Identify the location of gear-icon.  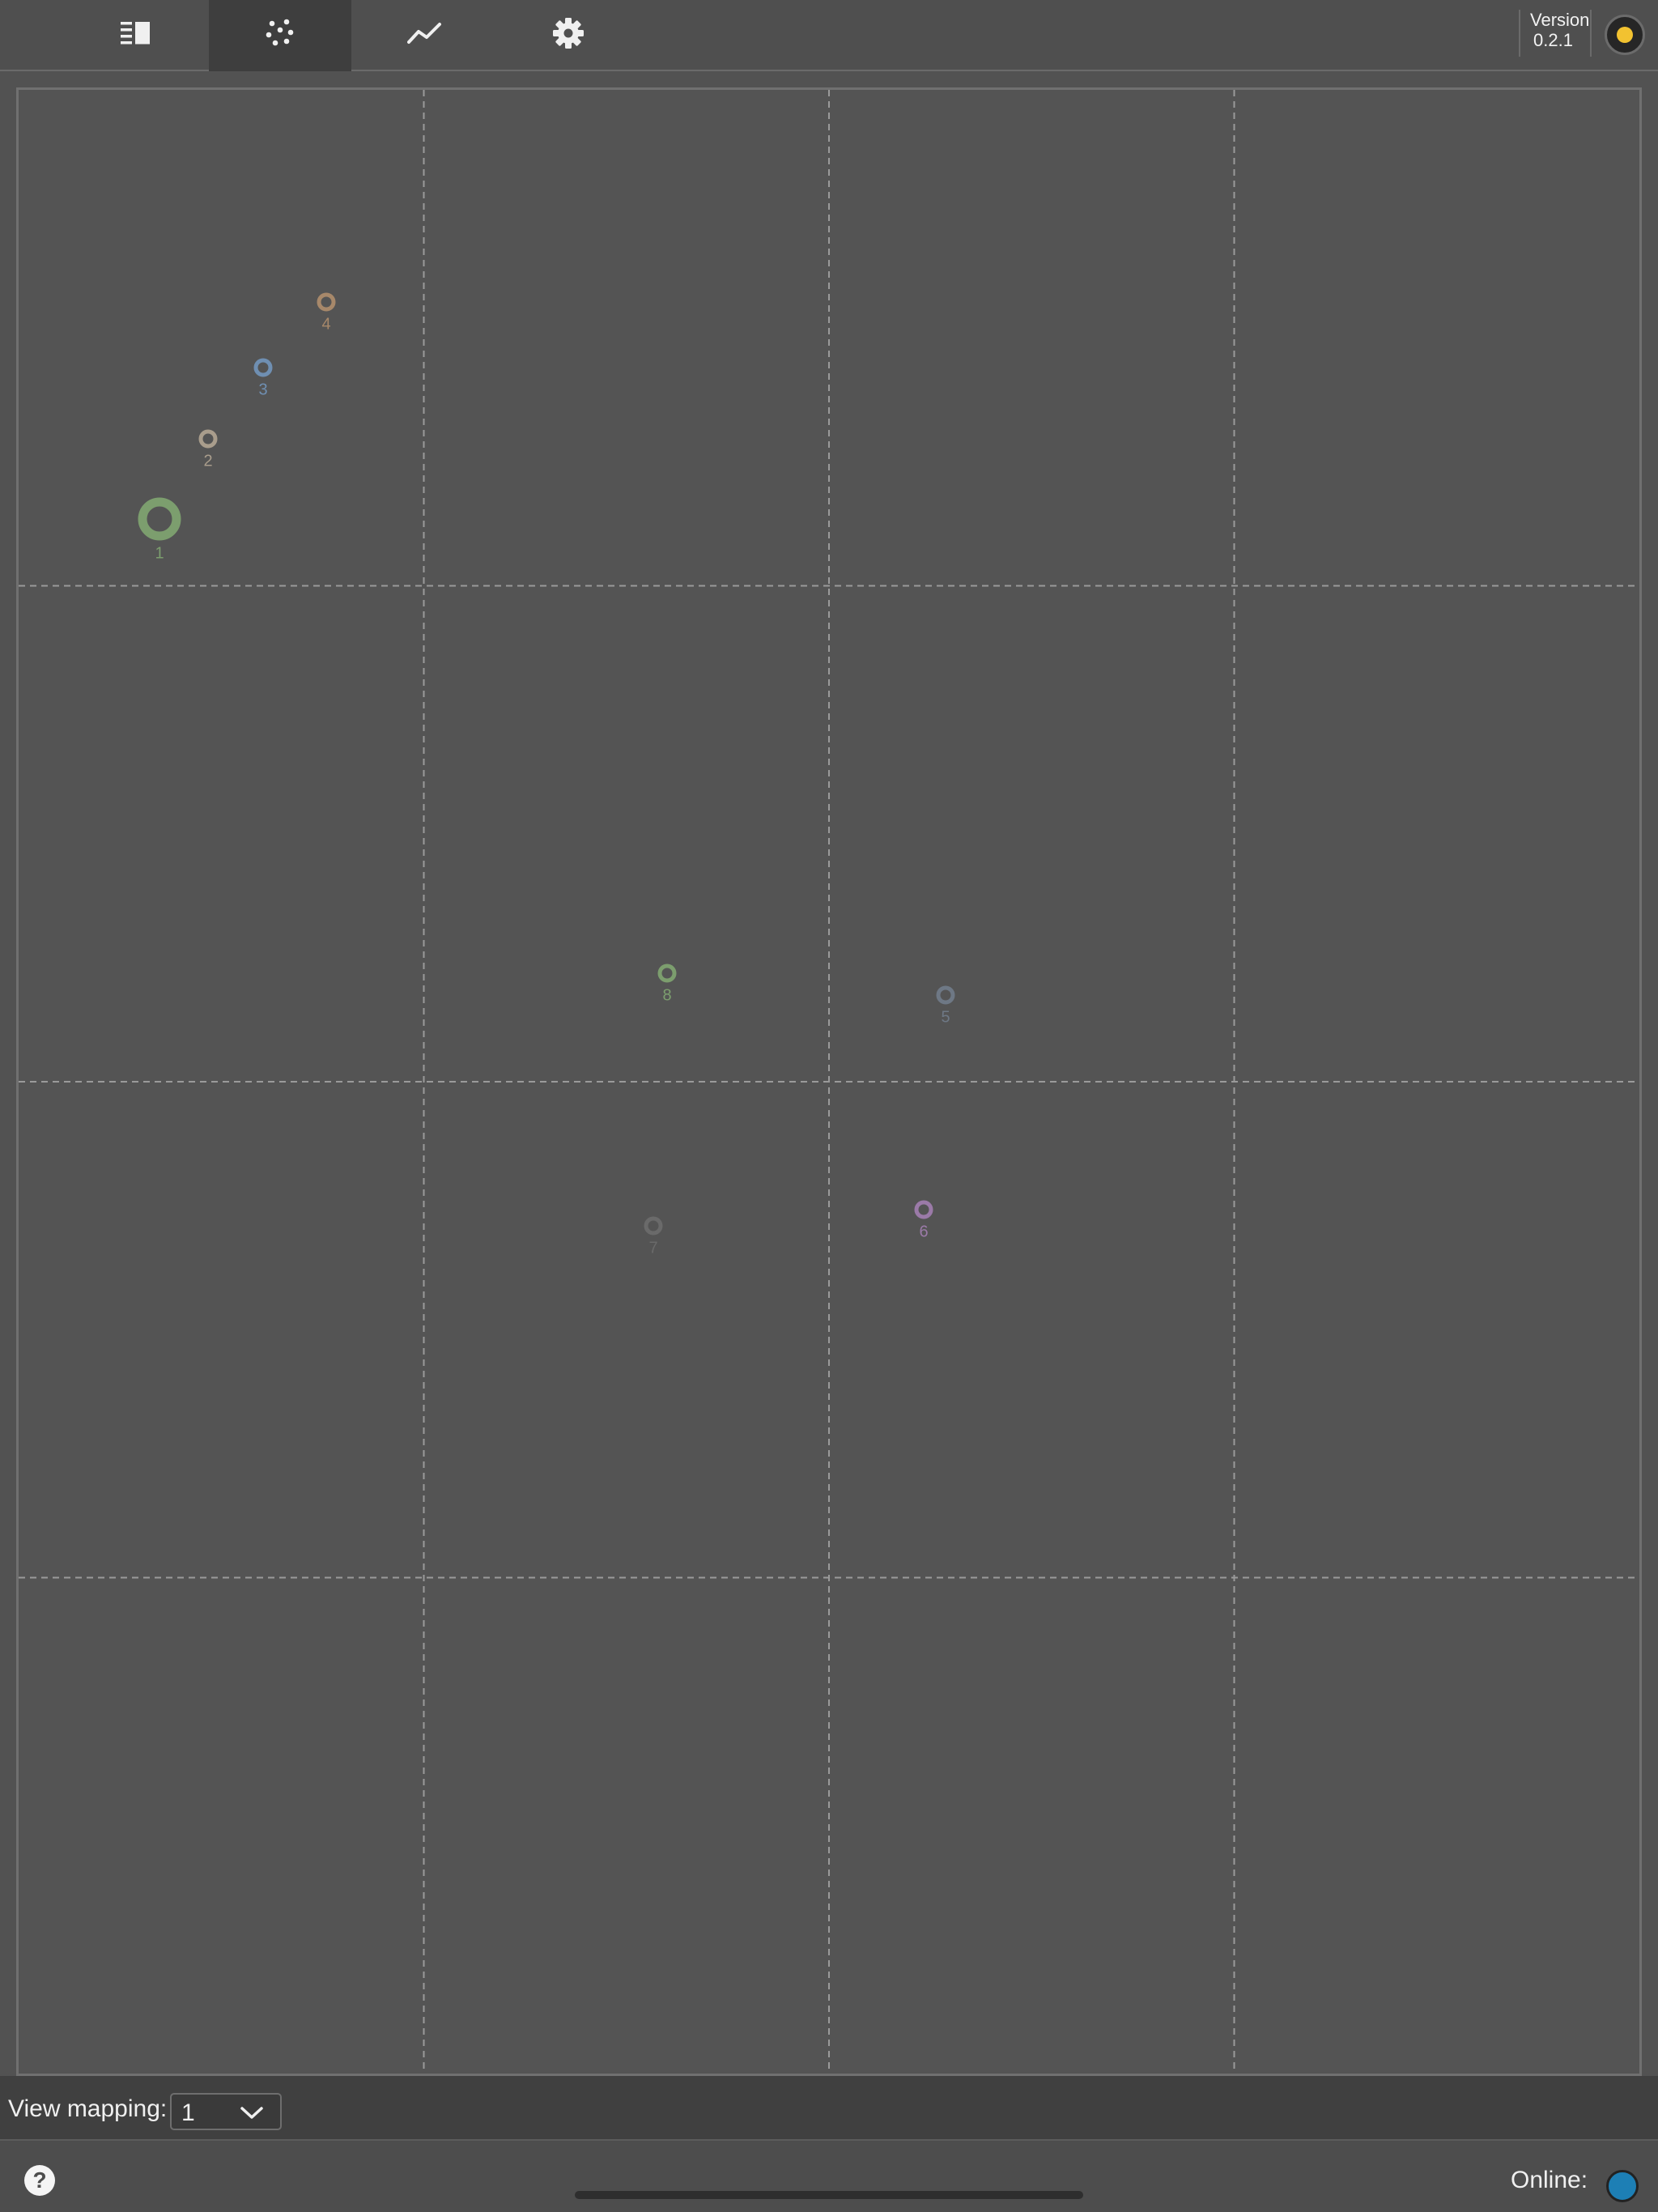
(568, 35).